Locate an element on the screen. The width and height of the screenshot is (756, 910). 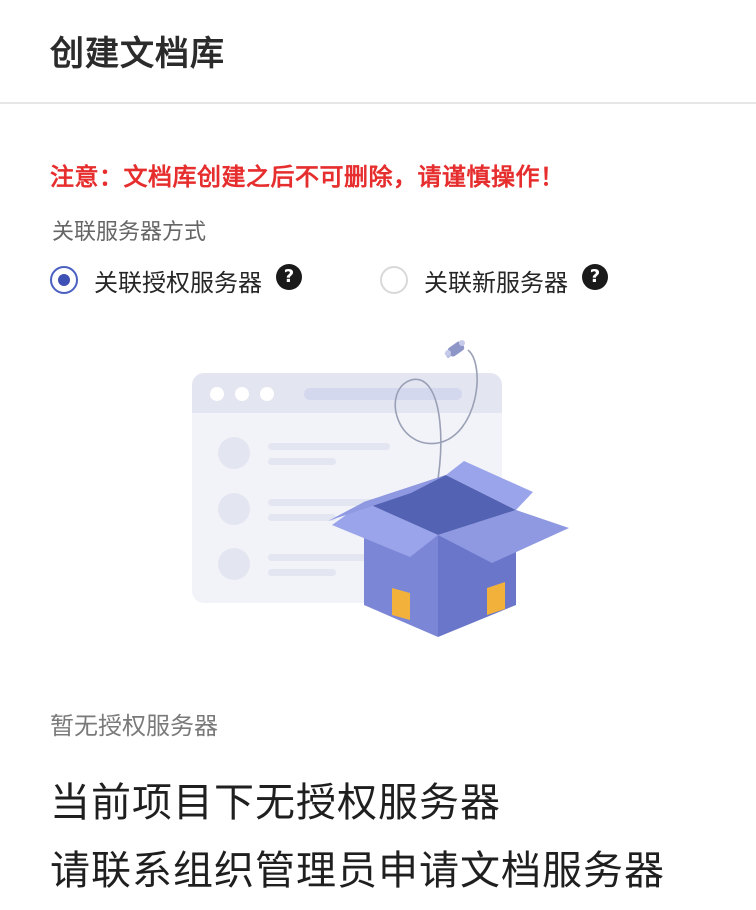
radio-label-new-server: 关联新服务器 is located at coordinates (496, 282).